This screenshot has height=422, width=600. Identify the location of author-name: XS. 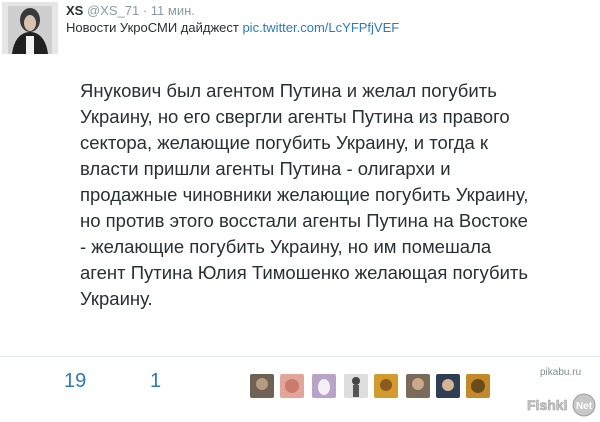
(74, 10).